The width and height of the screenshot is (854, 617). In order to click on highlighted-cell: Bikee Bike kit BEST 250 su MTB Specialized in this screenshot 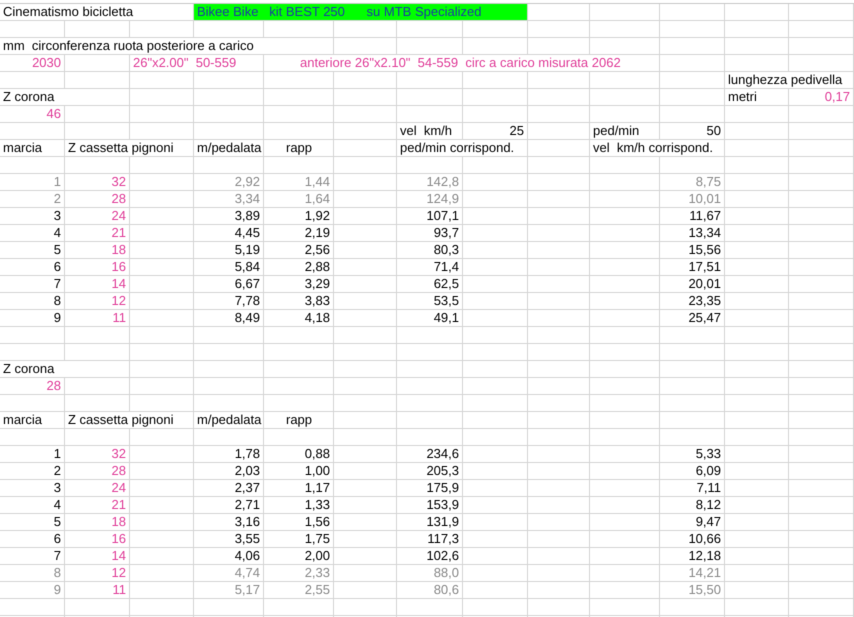, I will do `click(360, 12)`.